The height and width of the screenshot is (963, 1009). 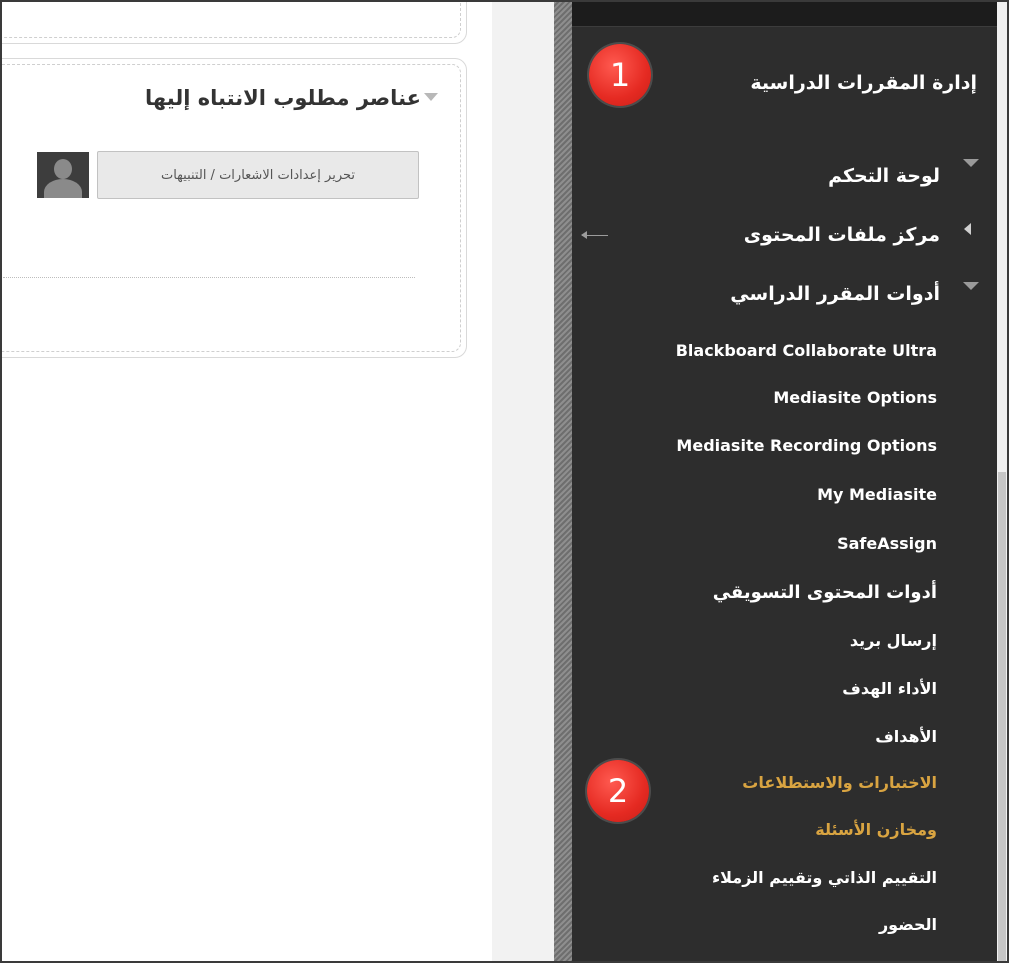 I want to click on tool-item: Mediasite Recording Options, so click(x=806, y=445).